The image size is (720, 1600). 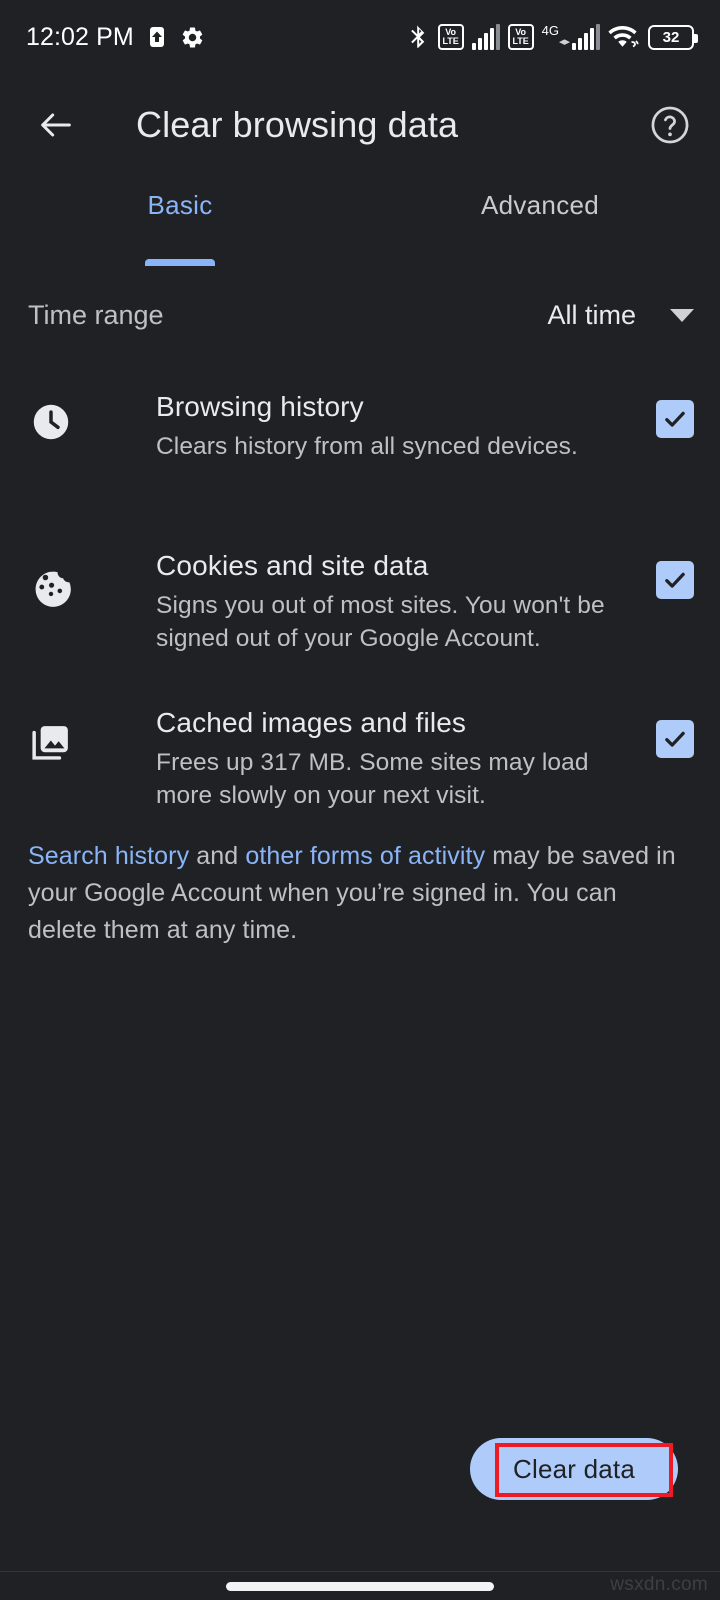 What do you see at coordinates (540, 205) in the screenshot?
I see `tab-advanced-label: Advanced` at bounding box center [540, 205].